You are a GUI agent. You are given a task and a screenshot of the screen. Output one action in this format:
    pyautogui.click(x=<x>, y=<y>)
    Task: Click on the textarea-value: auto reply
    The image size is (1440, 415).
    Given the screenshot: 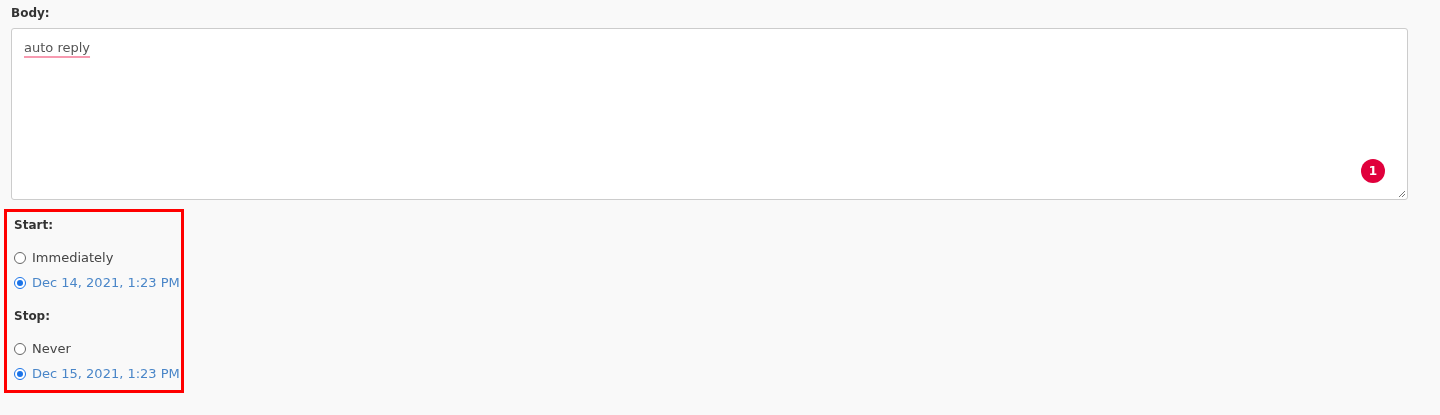 What is the action you would take?
    pyautogui.click(x=57, y=47)
    